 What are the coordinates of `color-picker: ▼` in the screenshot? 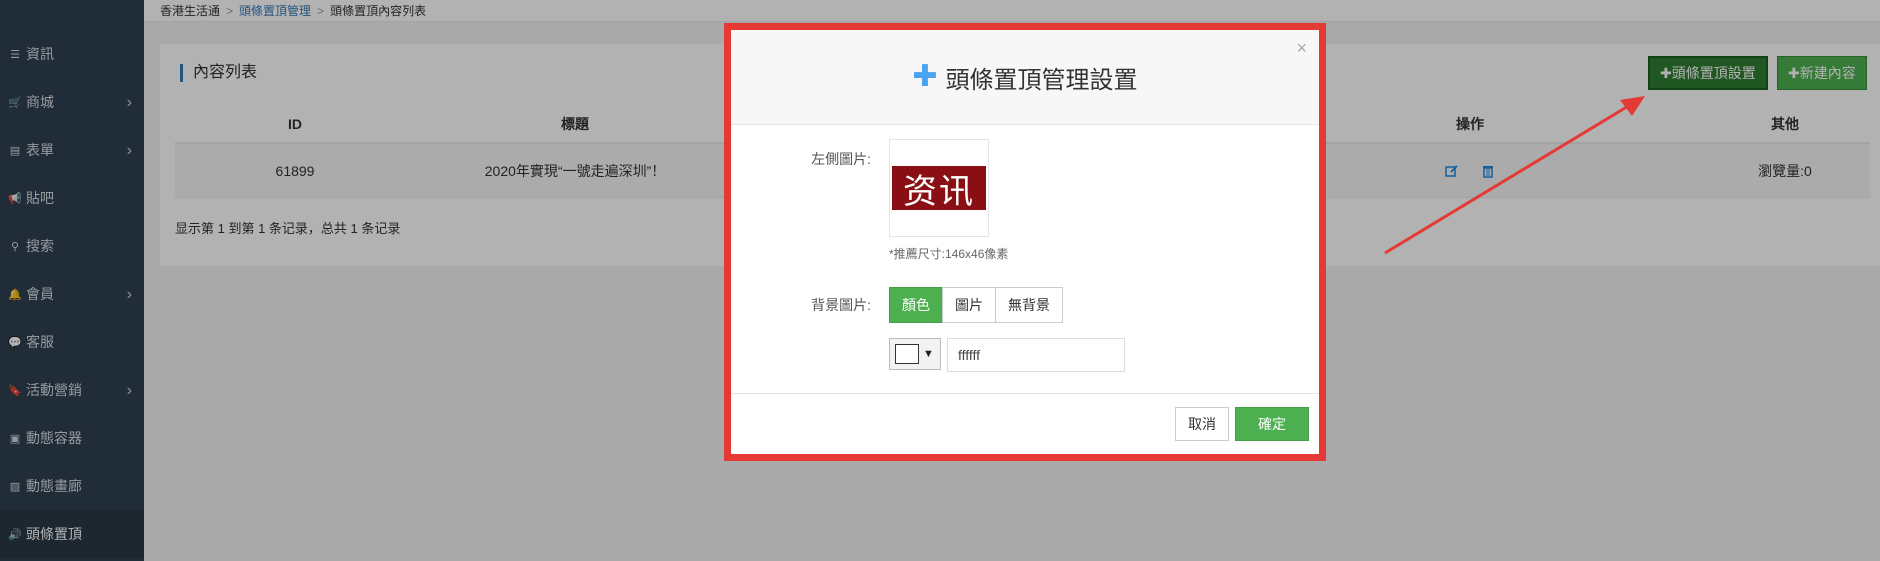 It's located at (915, 354).